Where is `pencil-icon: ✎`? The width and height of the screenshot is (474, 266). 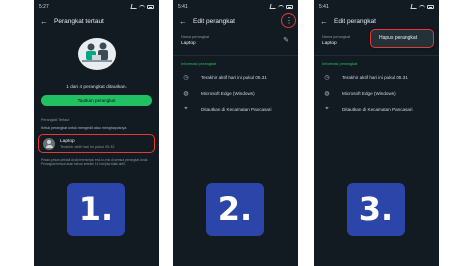
pencil-icon: ✎ is located at coordinates (286, 40).